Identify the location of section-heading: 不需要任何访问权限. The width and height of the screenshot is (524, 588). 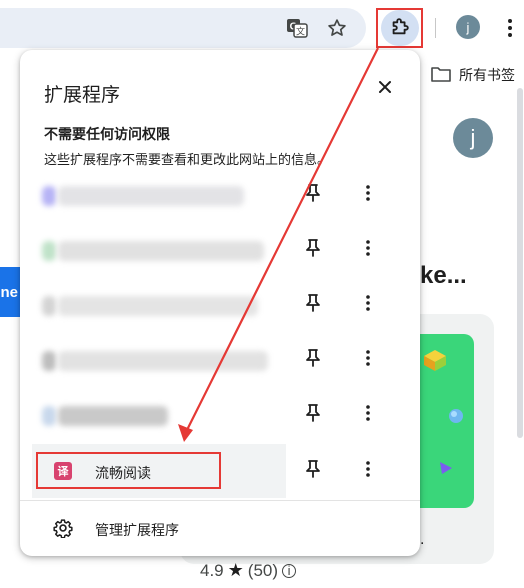
(107, 134).